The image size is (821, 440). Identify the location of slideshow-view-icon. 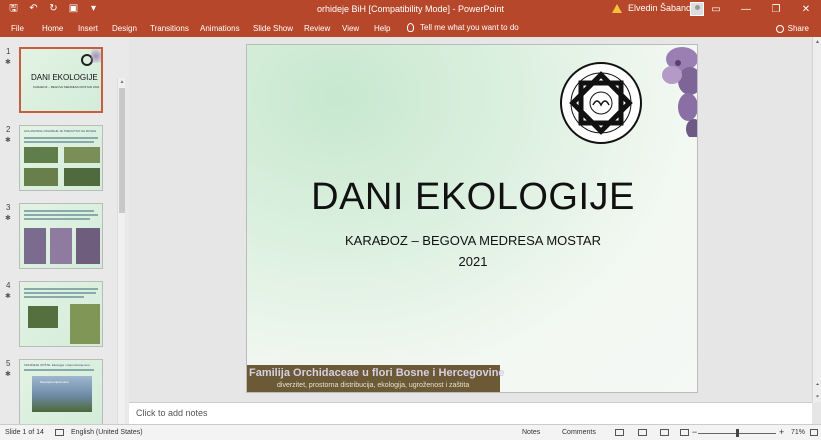
(684, 432).